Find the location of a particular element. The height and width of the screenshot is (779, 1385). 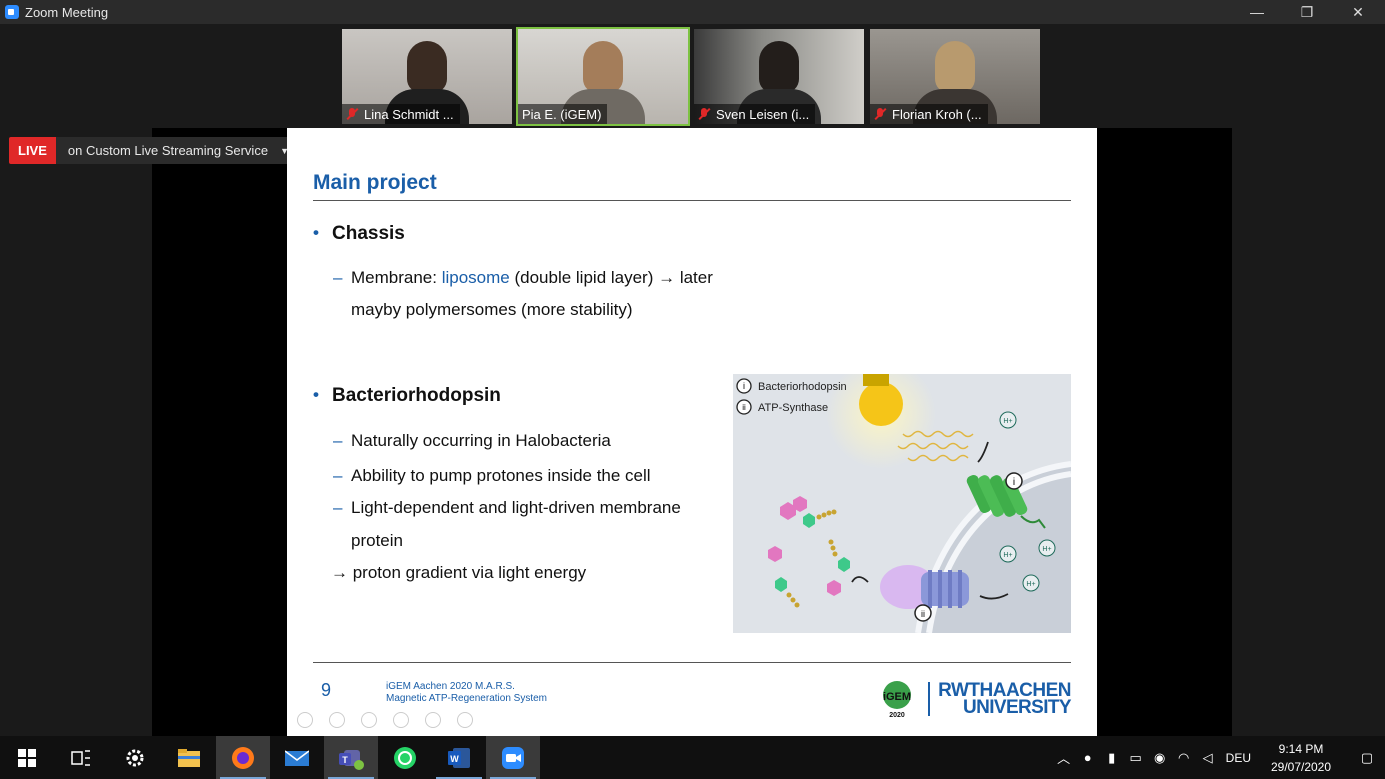

clock: 9:14 PM 29/07/2020 is located at coordinates (1301, 758).